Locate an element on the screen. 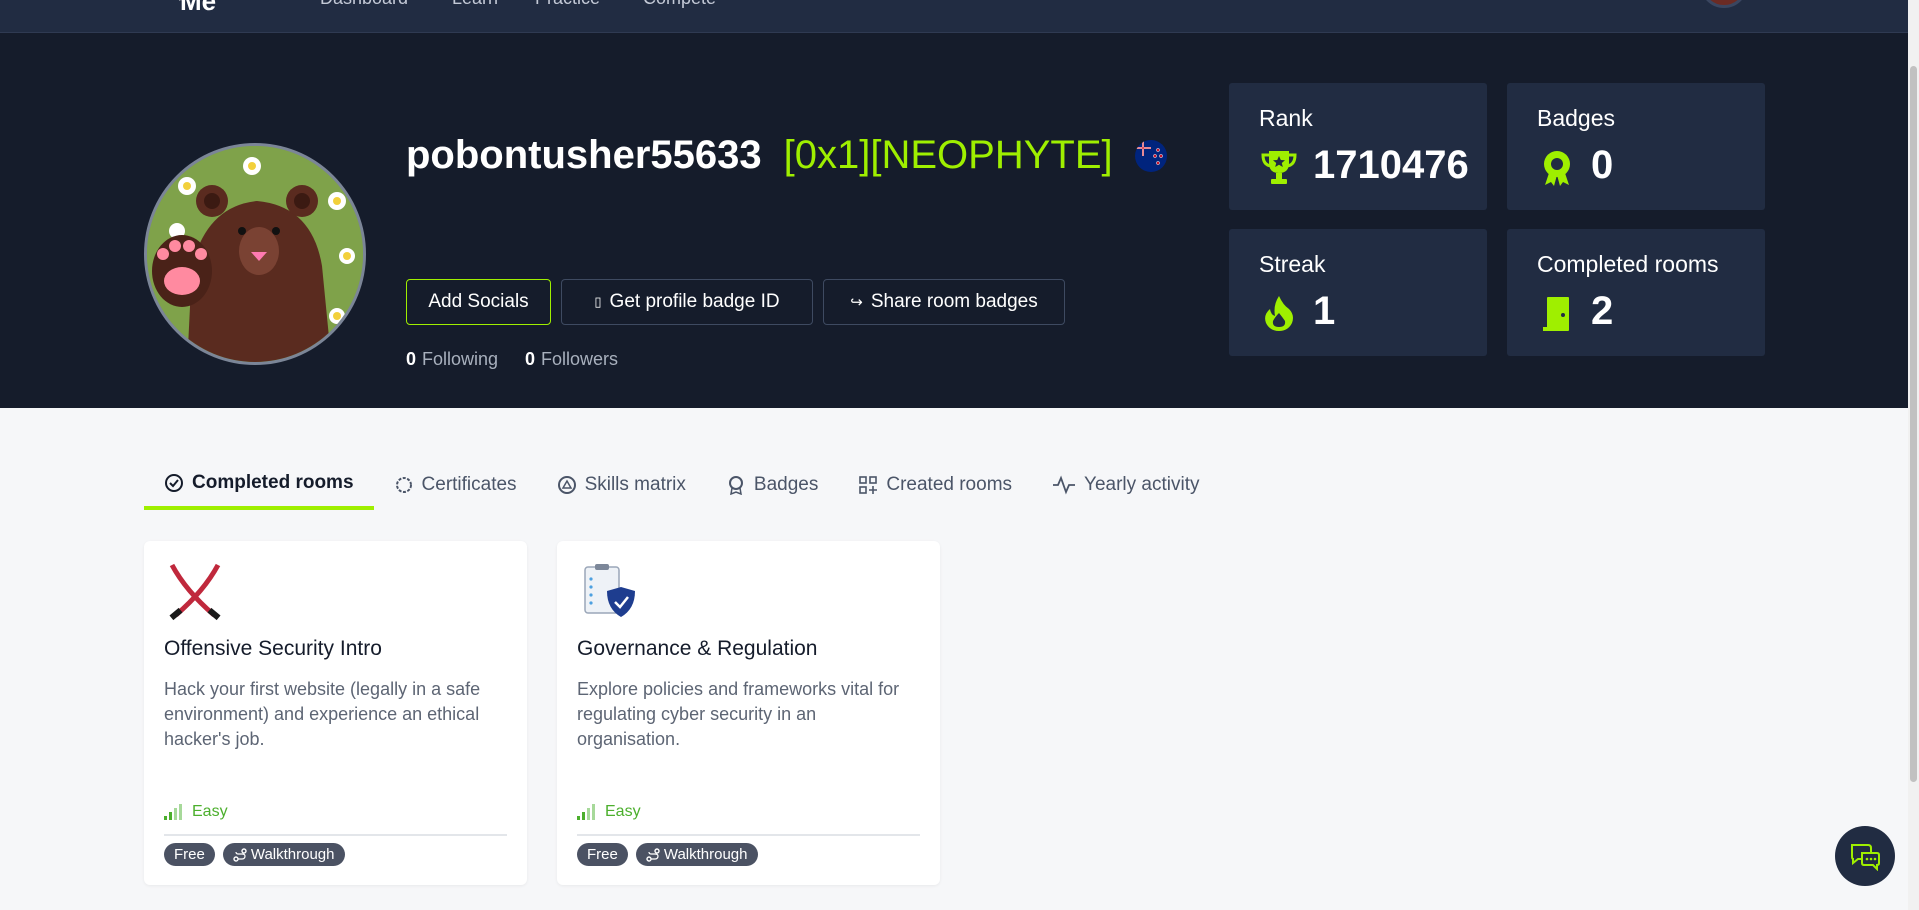 This screenshot has width=1919, height=910. completed-rooms-card: Completed rooms 2 is located at coordinates (1636, 292).